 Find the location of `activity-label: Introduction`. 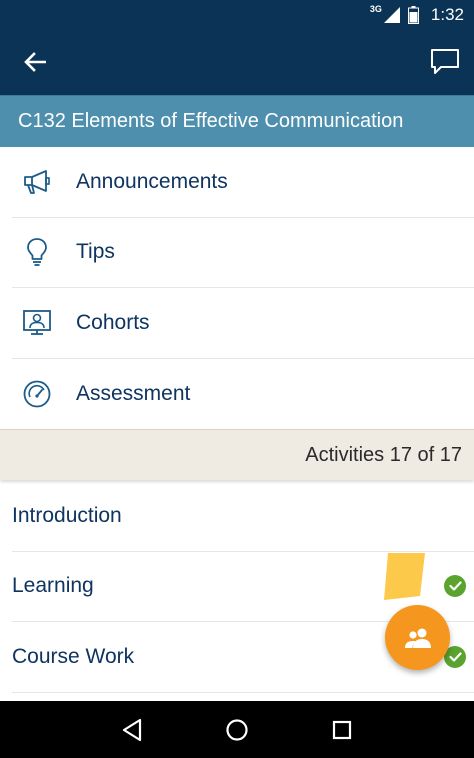

activity-label: Introduction is located at coordinates (67, 515).